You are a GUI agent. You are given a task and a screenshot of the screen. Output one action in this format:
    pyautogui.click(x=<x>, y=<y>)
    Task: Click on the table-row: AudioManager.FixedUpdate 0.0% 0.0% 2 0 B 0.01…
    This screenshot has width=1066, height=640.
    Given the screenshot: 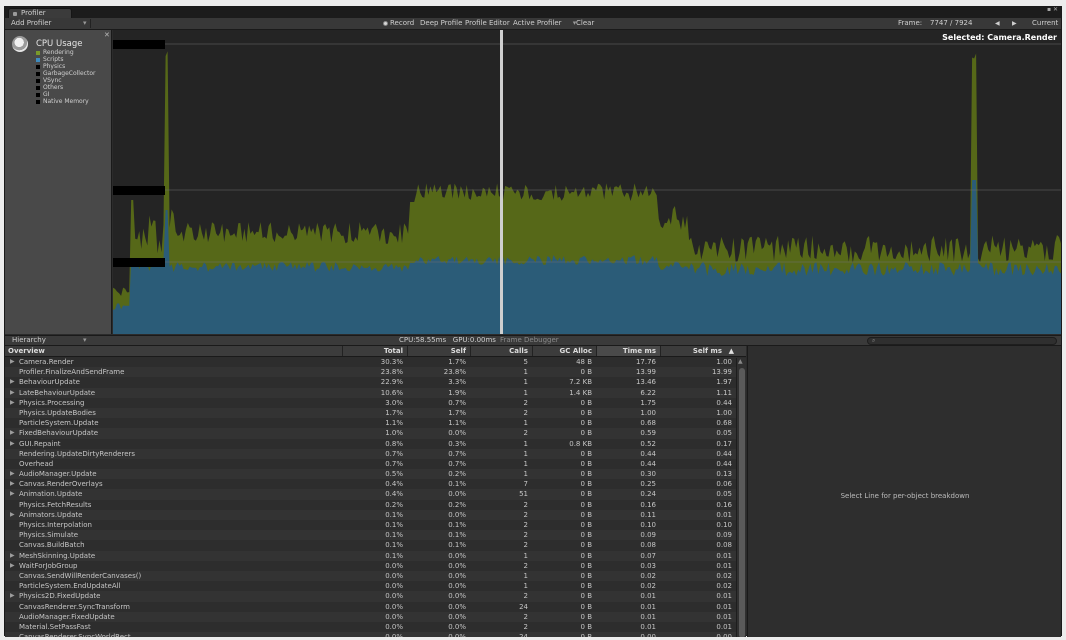 What is the action you would take?
    pyautogui.click(x=375, y=616)
    